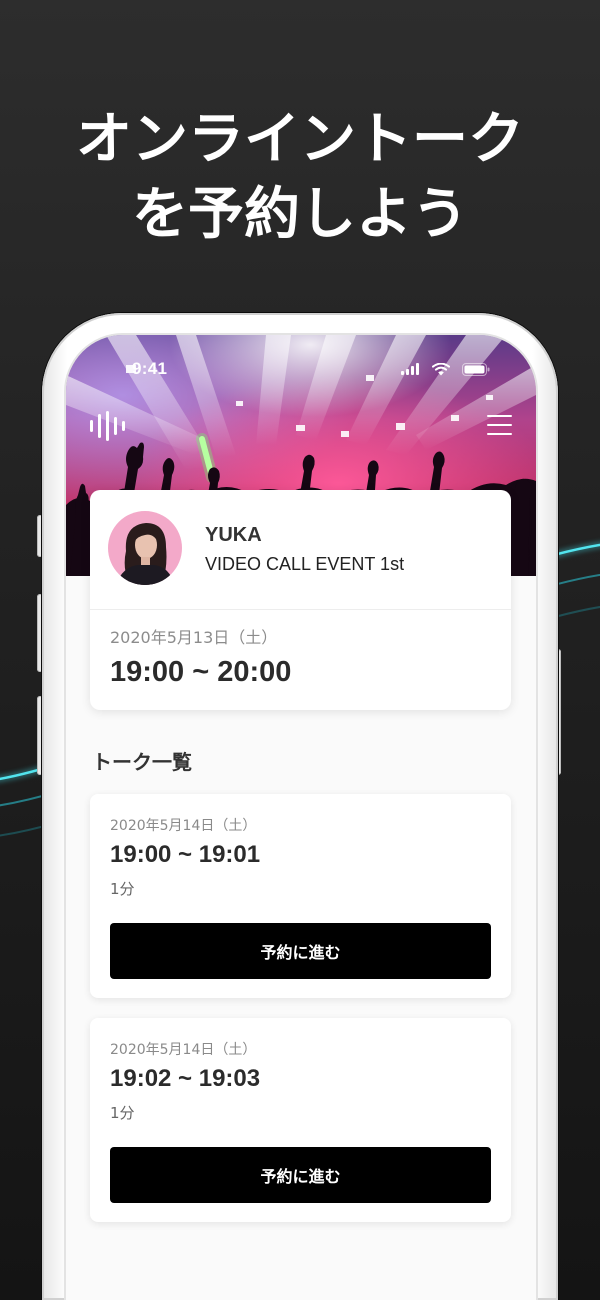 The image size is (600, 1300). What do you see at coordinates (300, 177) in the screenshot?
I see `promo-headline: オンライントーク を予約しよう` at bounding box center [300, 177].